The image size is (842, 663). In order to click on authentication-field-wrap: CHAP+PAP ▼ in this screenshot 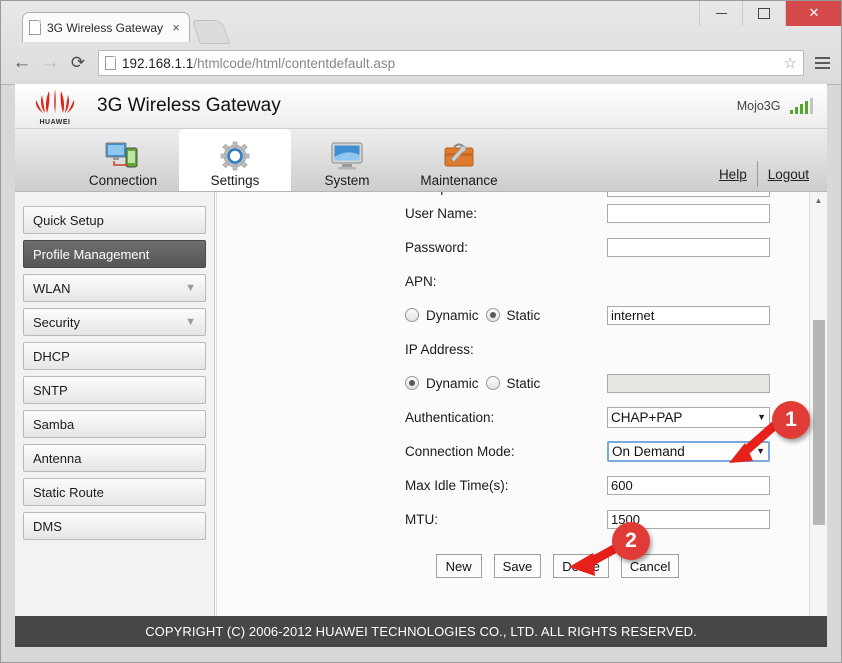, I will do `click(689, 417)`.